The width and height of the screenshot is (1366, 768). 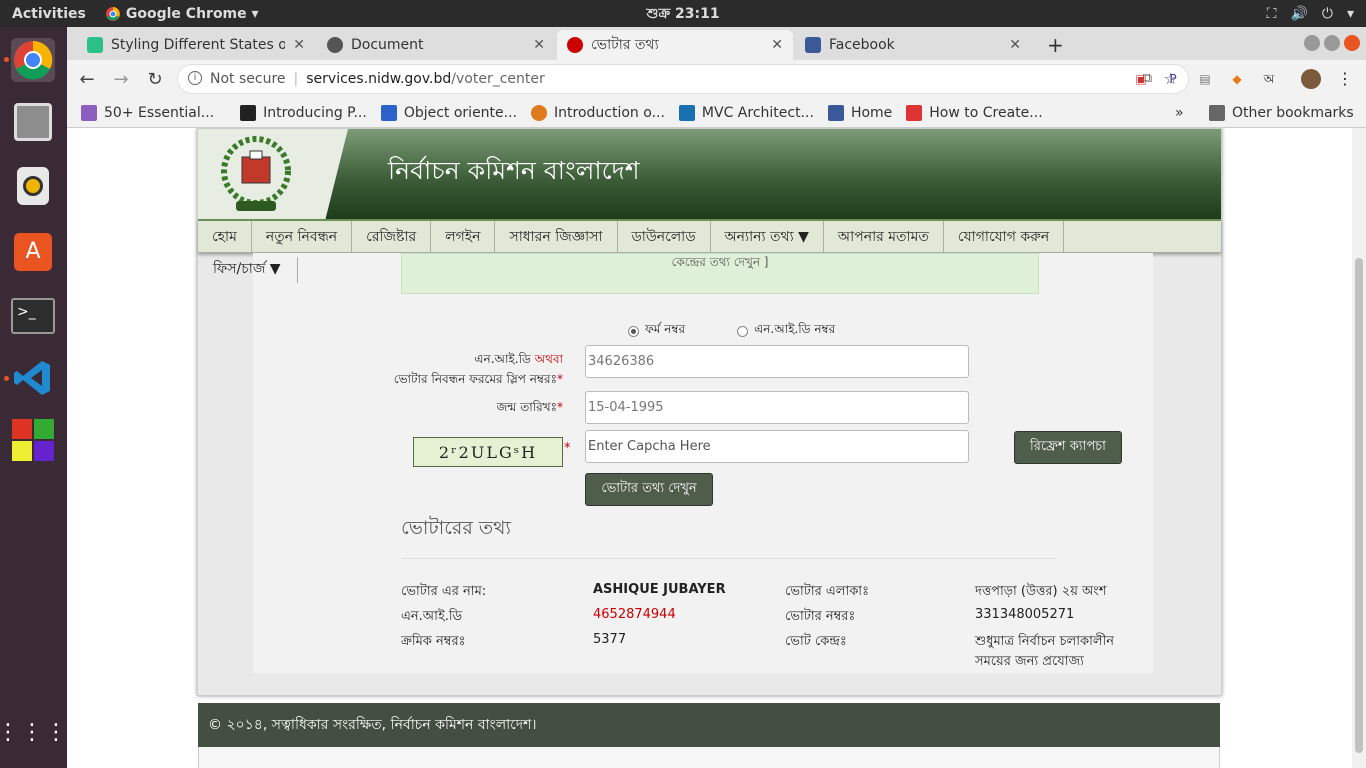 What do you see at coordinates (665, 329) in the screenshot?
I see `radio-label: ফর্ম নম্বর` at bounding box center [665, 329].